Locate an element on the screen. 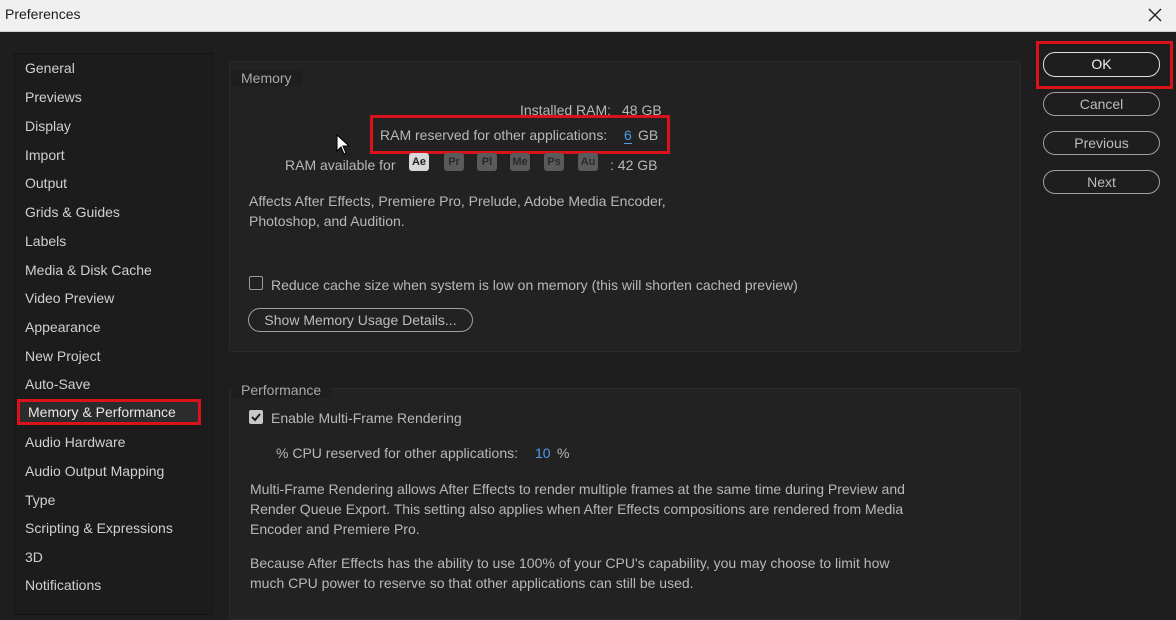 The height and width of the screenshot is (620, 1176). sidebar-item-previews: Previews is located at coordinates (53, 97).